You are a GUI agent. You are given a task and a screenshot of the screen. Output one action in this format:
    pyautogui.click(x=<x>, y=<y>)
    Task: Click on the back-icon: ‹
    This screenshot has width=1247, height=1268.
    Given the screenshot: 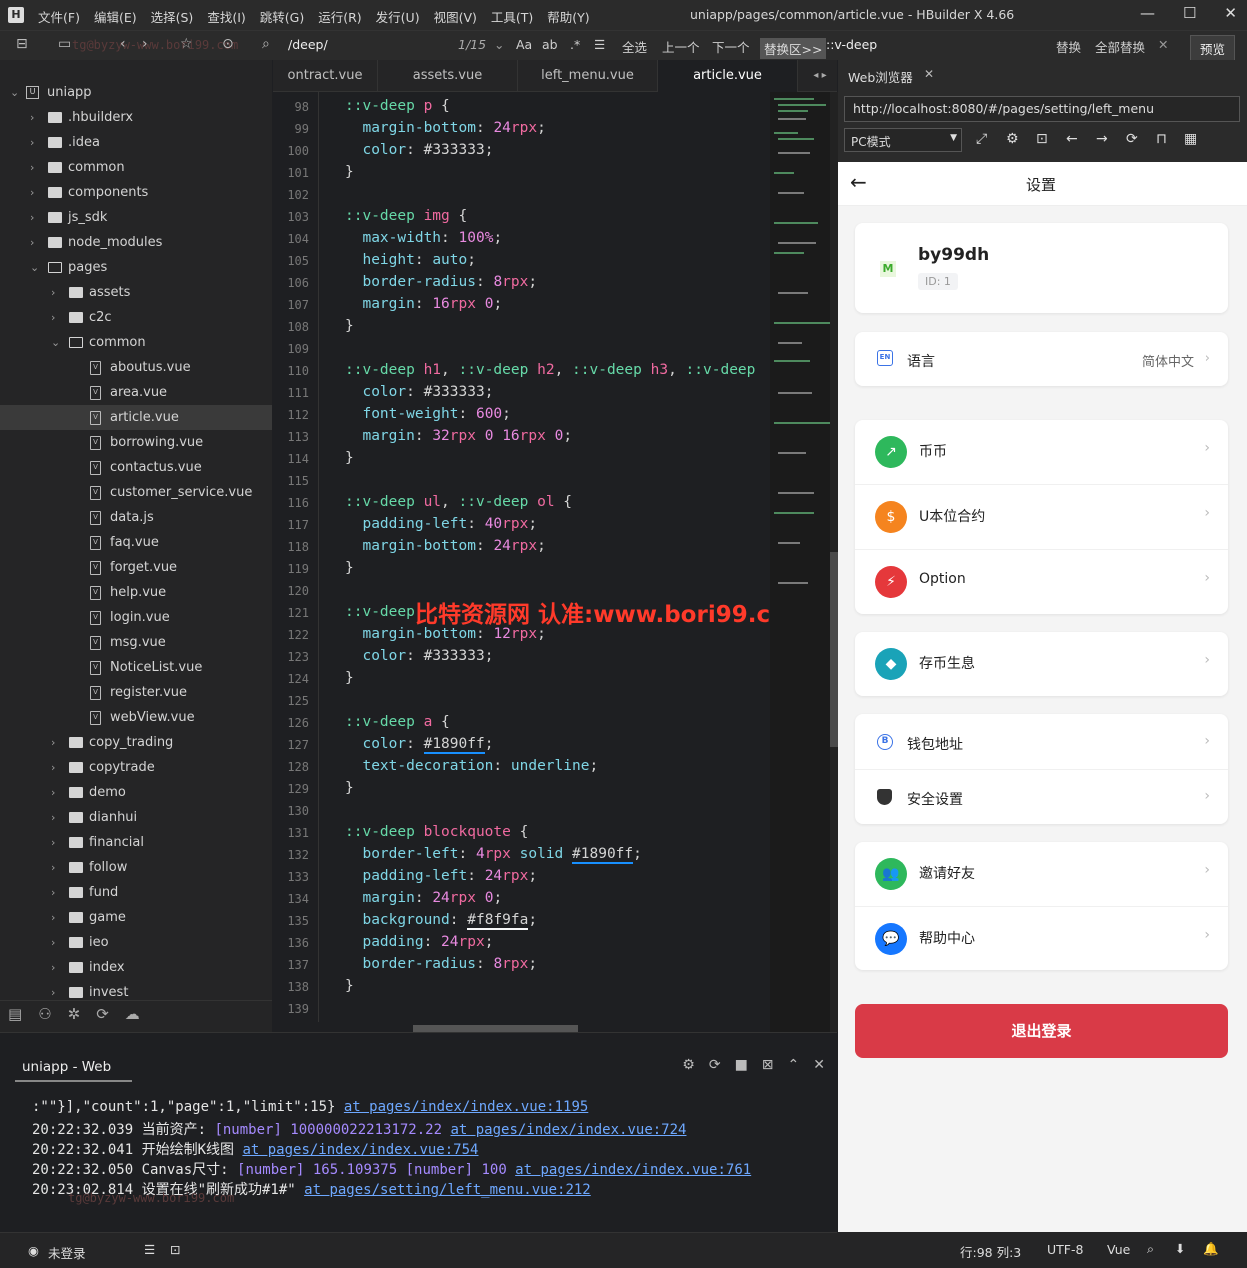 What is the action you would take?
    pyautogui.click(x=123, y=44)
    